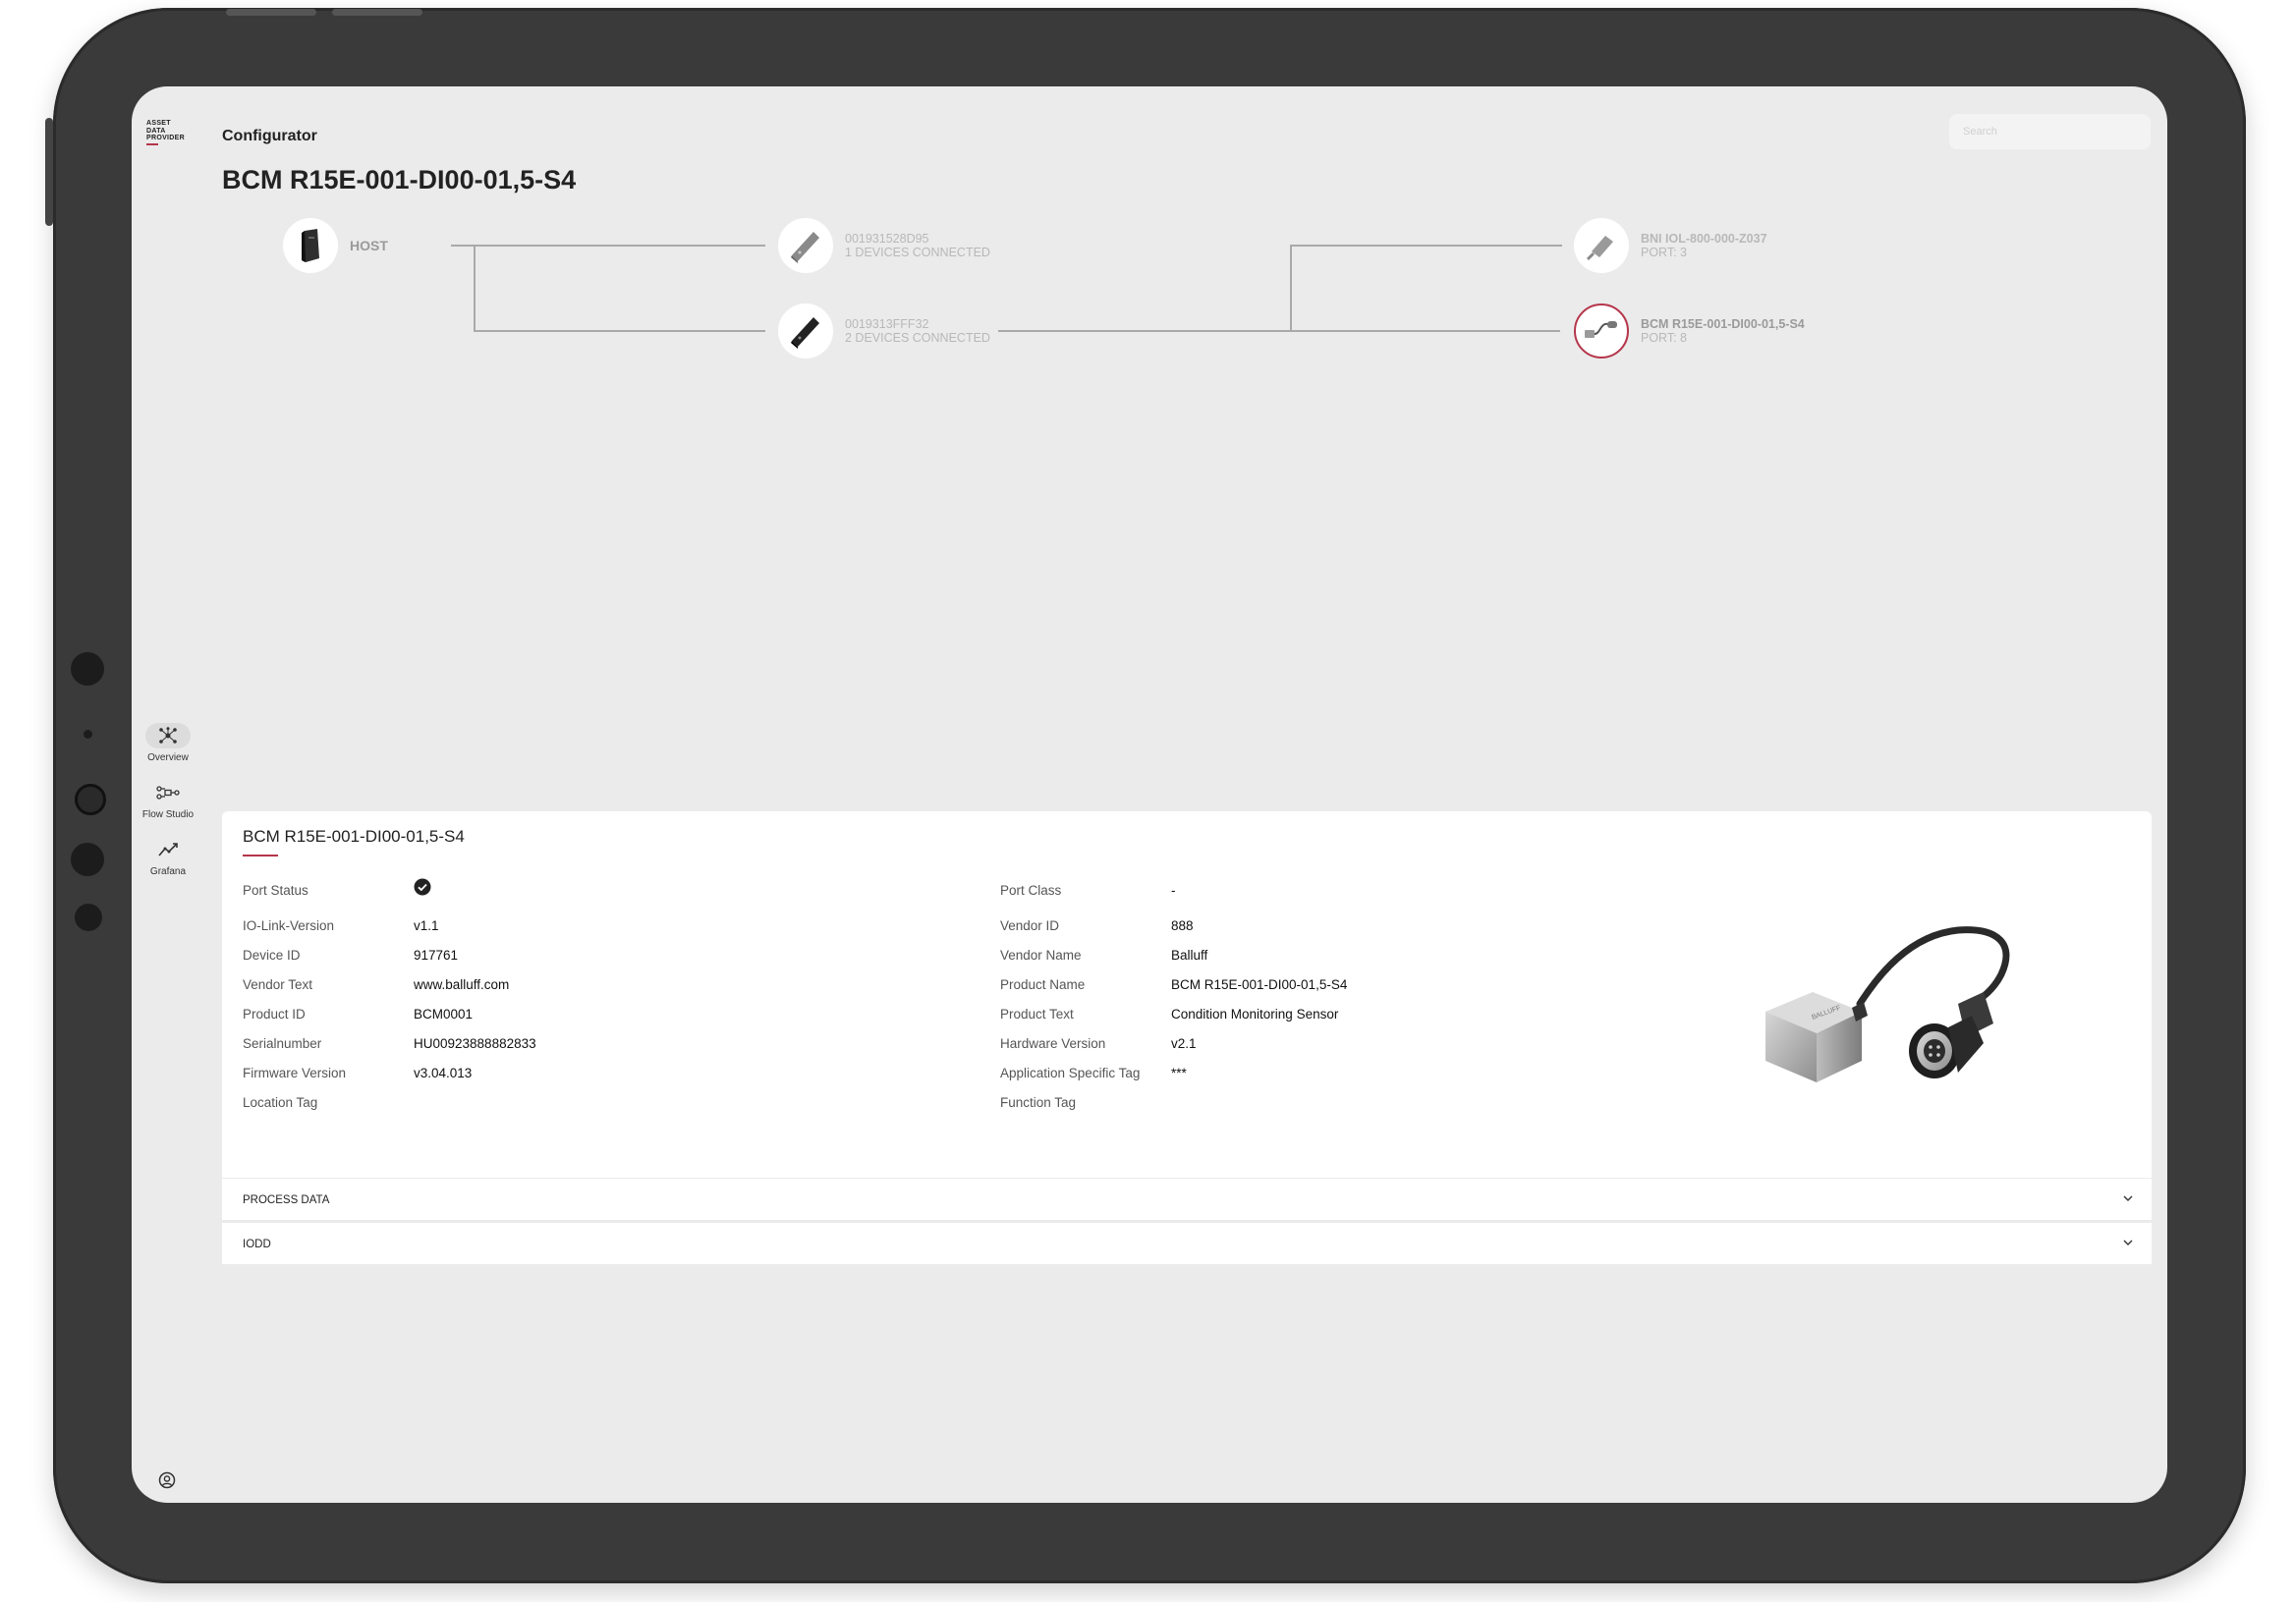 The height and width of the screenshot is (1602, 2296). What do you see at coordinates (1259, 984) in the screenshot?
I see `detail-value: BCM R15E-001-DI00-01,5-S4` at bounding box center [1259, 984].